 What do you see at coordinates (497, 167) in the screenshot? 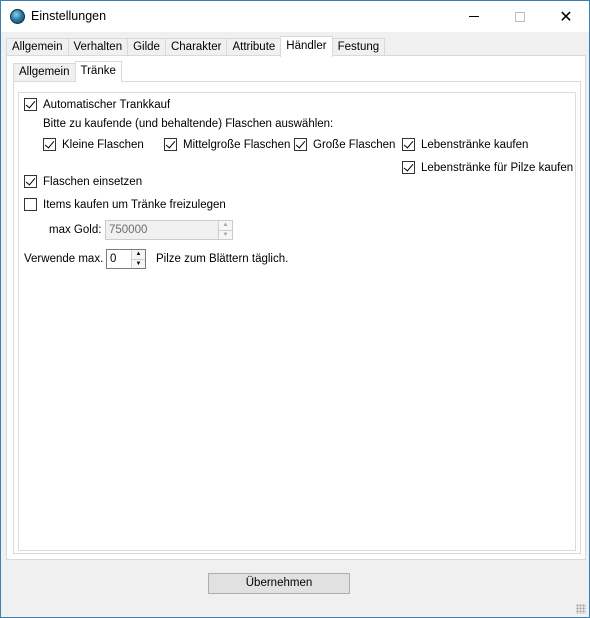
I see `checkbox-label: Lebenstränke für Pilze kaufen` at bounding box center [497, 167].